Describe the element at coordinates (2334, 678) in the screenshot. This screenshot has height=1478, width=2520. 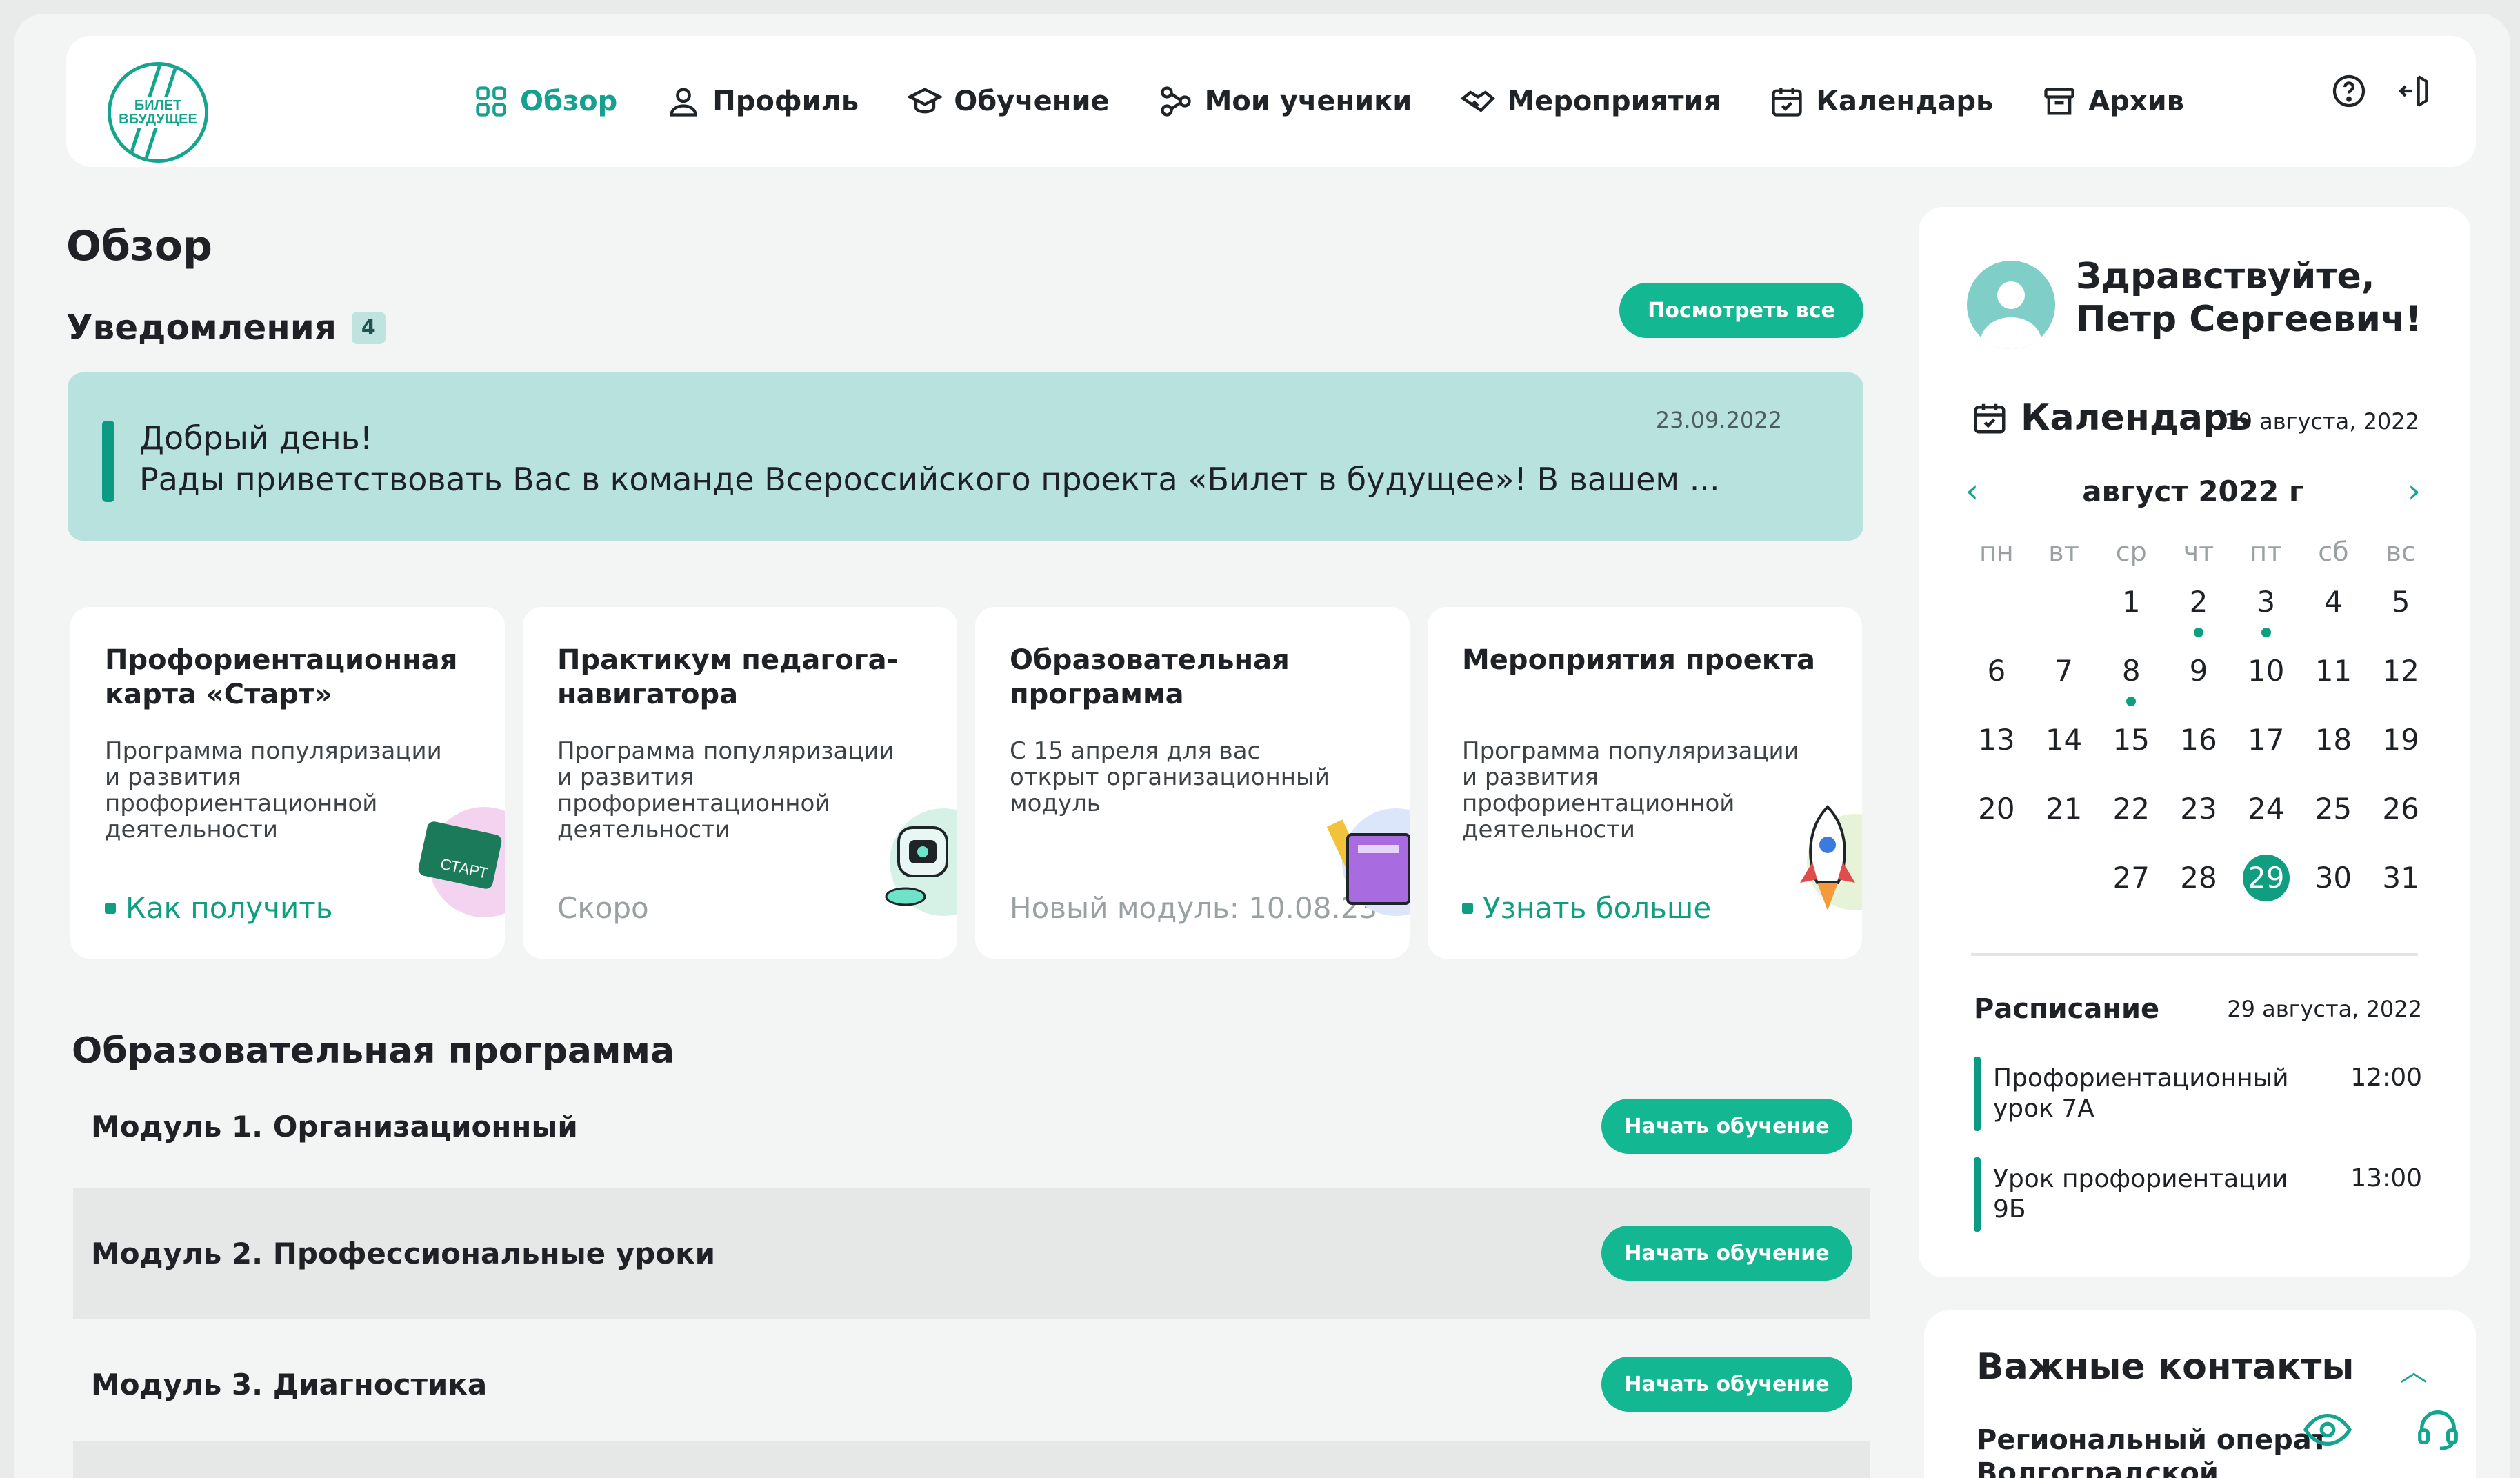
I see `calendar-day: 11` at that location.